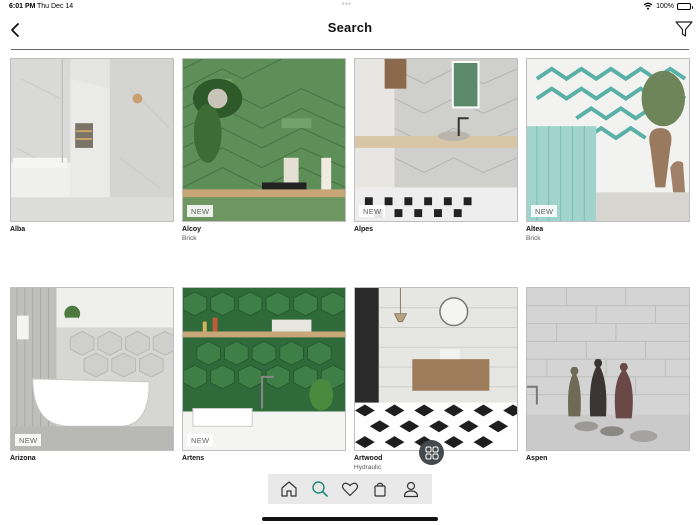 This screenshot has height=525, width=700. I want to click on product-card-arizona: NEW Arizona, so click(92, 374).